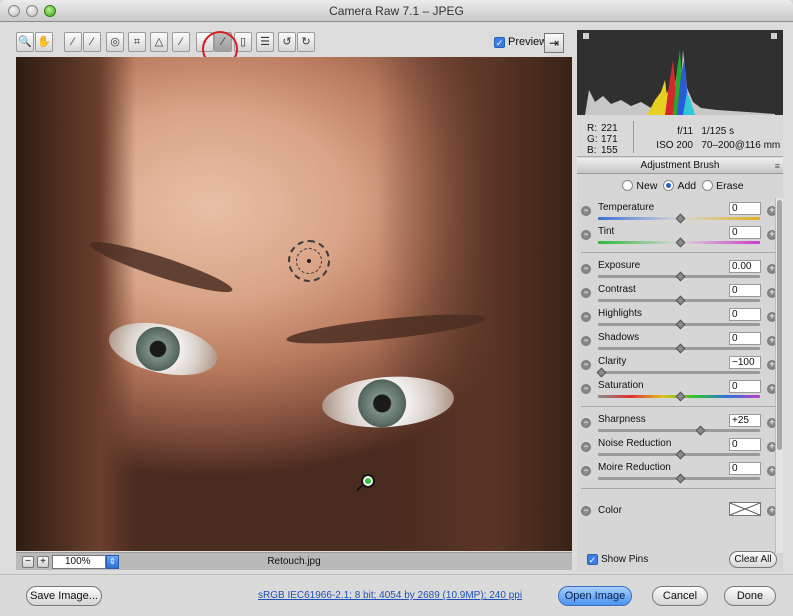  I want to click on readout-separator, so click(633, 137).